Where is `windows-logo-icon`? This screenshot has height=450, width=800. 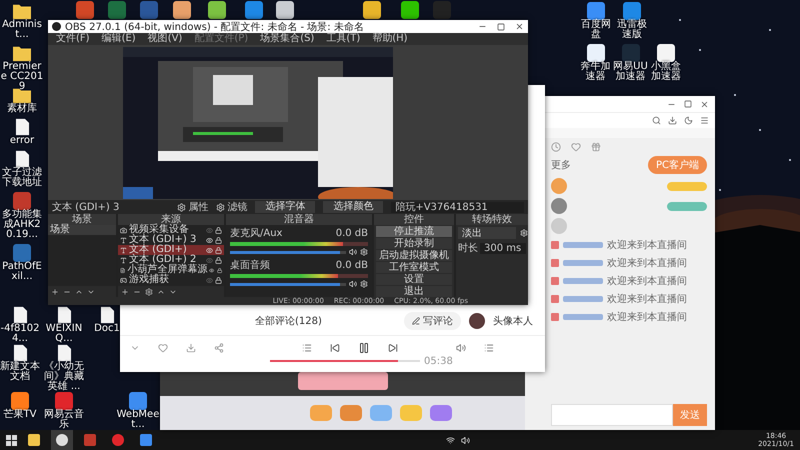
windows-logo-icon is located at coordinates (11, 440).